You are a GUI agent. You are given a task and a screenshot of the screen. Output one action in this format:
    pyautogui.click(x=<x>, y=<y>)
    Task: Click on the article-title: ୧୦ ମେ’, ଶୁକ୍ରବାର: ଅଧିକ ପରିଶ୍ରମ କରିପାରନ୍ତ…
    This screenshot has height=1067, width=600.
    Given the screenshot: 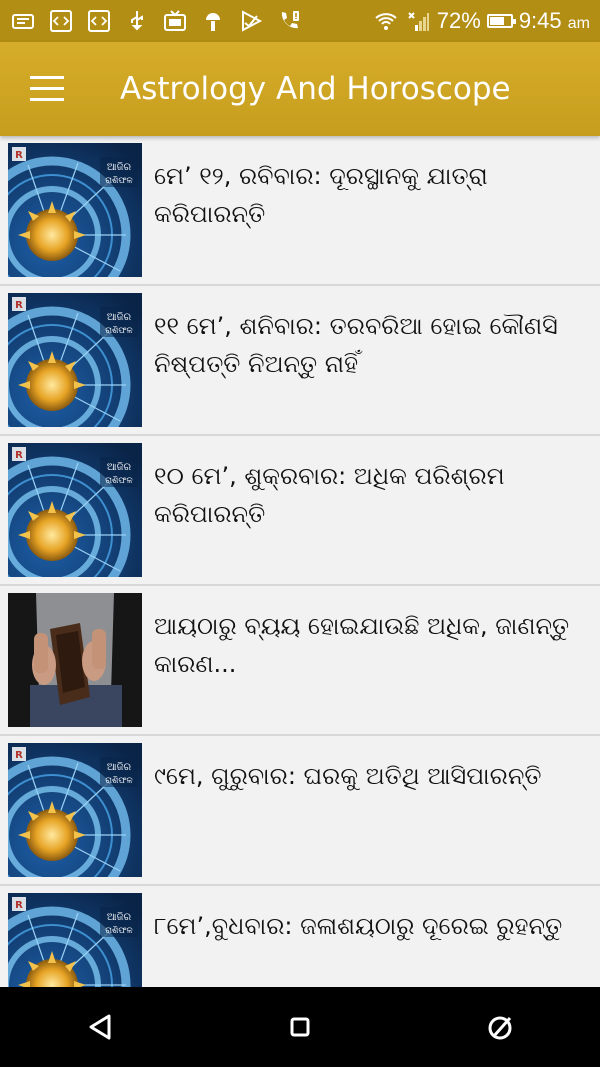 What is the action you would take?
    pyautogui.click(x=329, y=495)
    